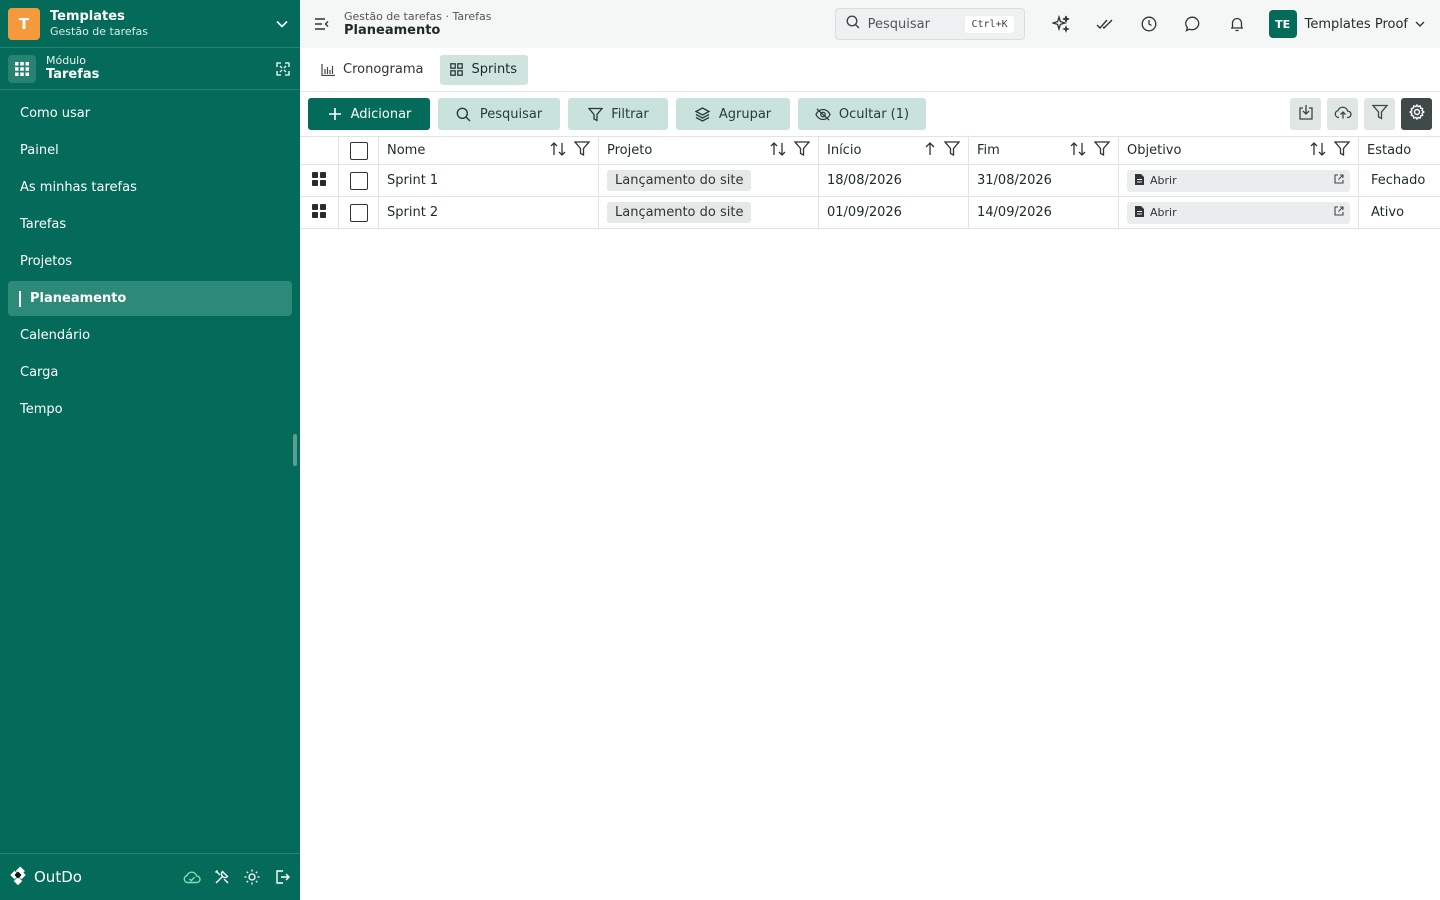 This screenshot has height=900, width=1440. I want to click on chat-icon, so click(1193, 24).